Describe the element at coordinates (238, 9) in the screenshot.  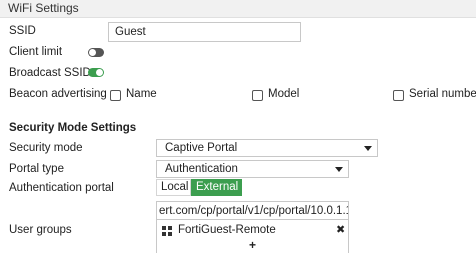
I see `wifi-settings-header: WiFi Settings` at that location.